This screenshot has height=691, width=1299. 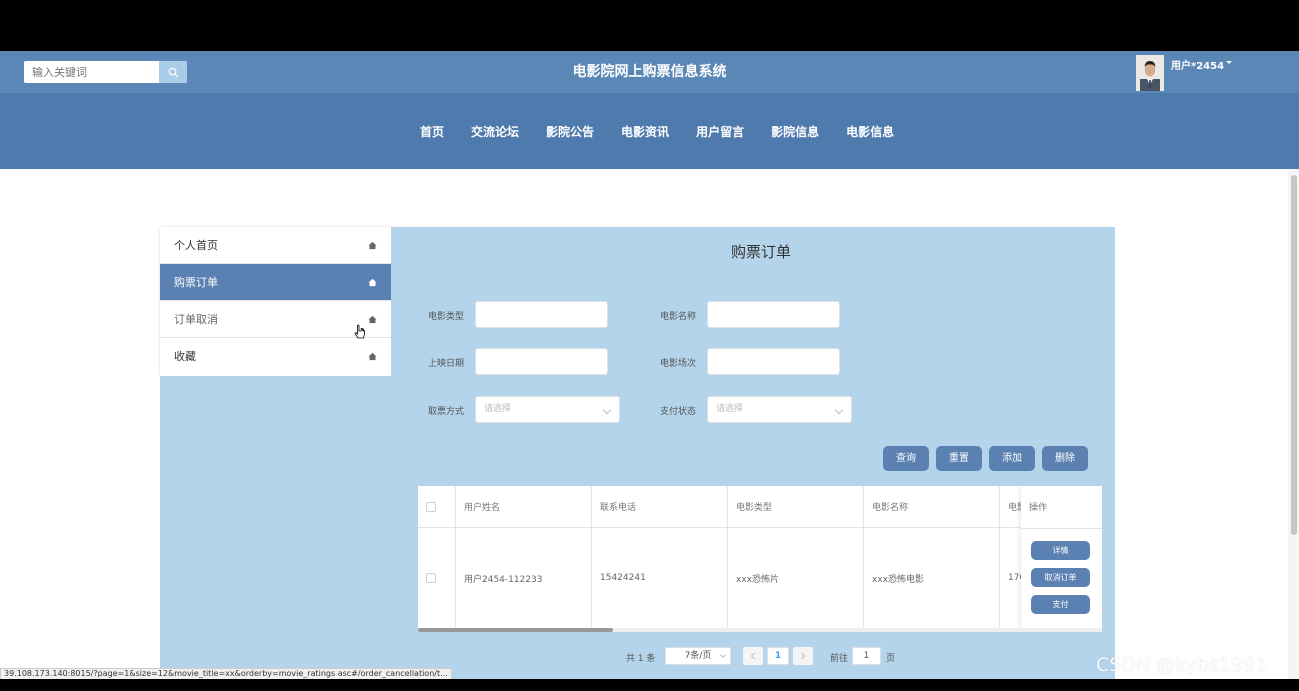 I want to click on bottom-black-bar, so click(x=649, y=685).